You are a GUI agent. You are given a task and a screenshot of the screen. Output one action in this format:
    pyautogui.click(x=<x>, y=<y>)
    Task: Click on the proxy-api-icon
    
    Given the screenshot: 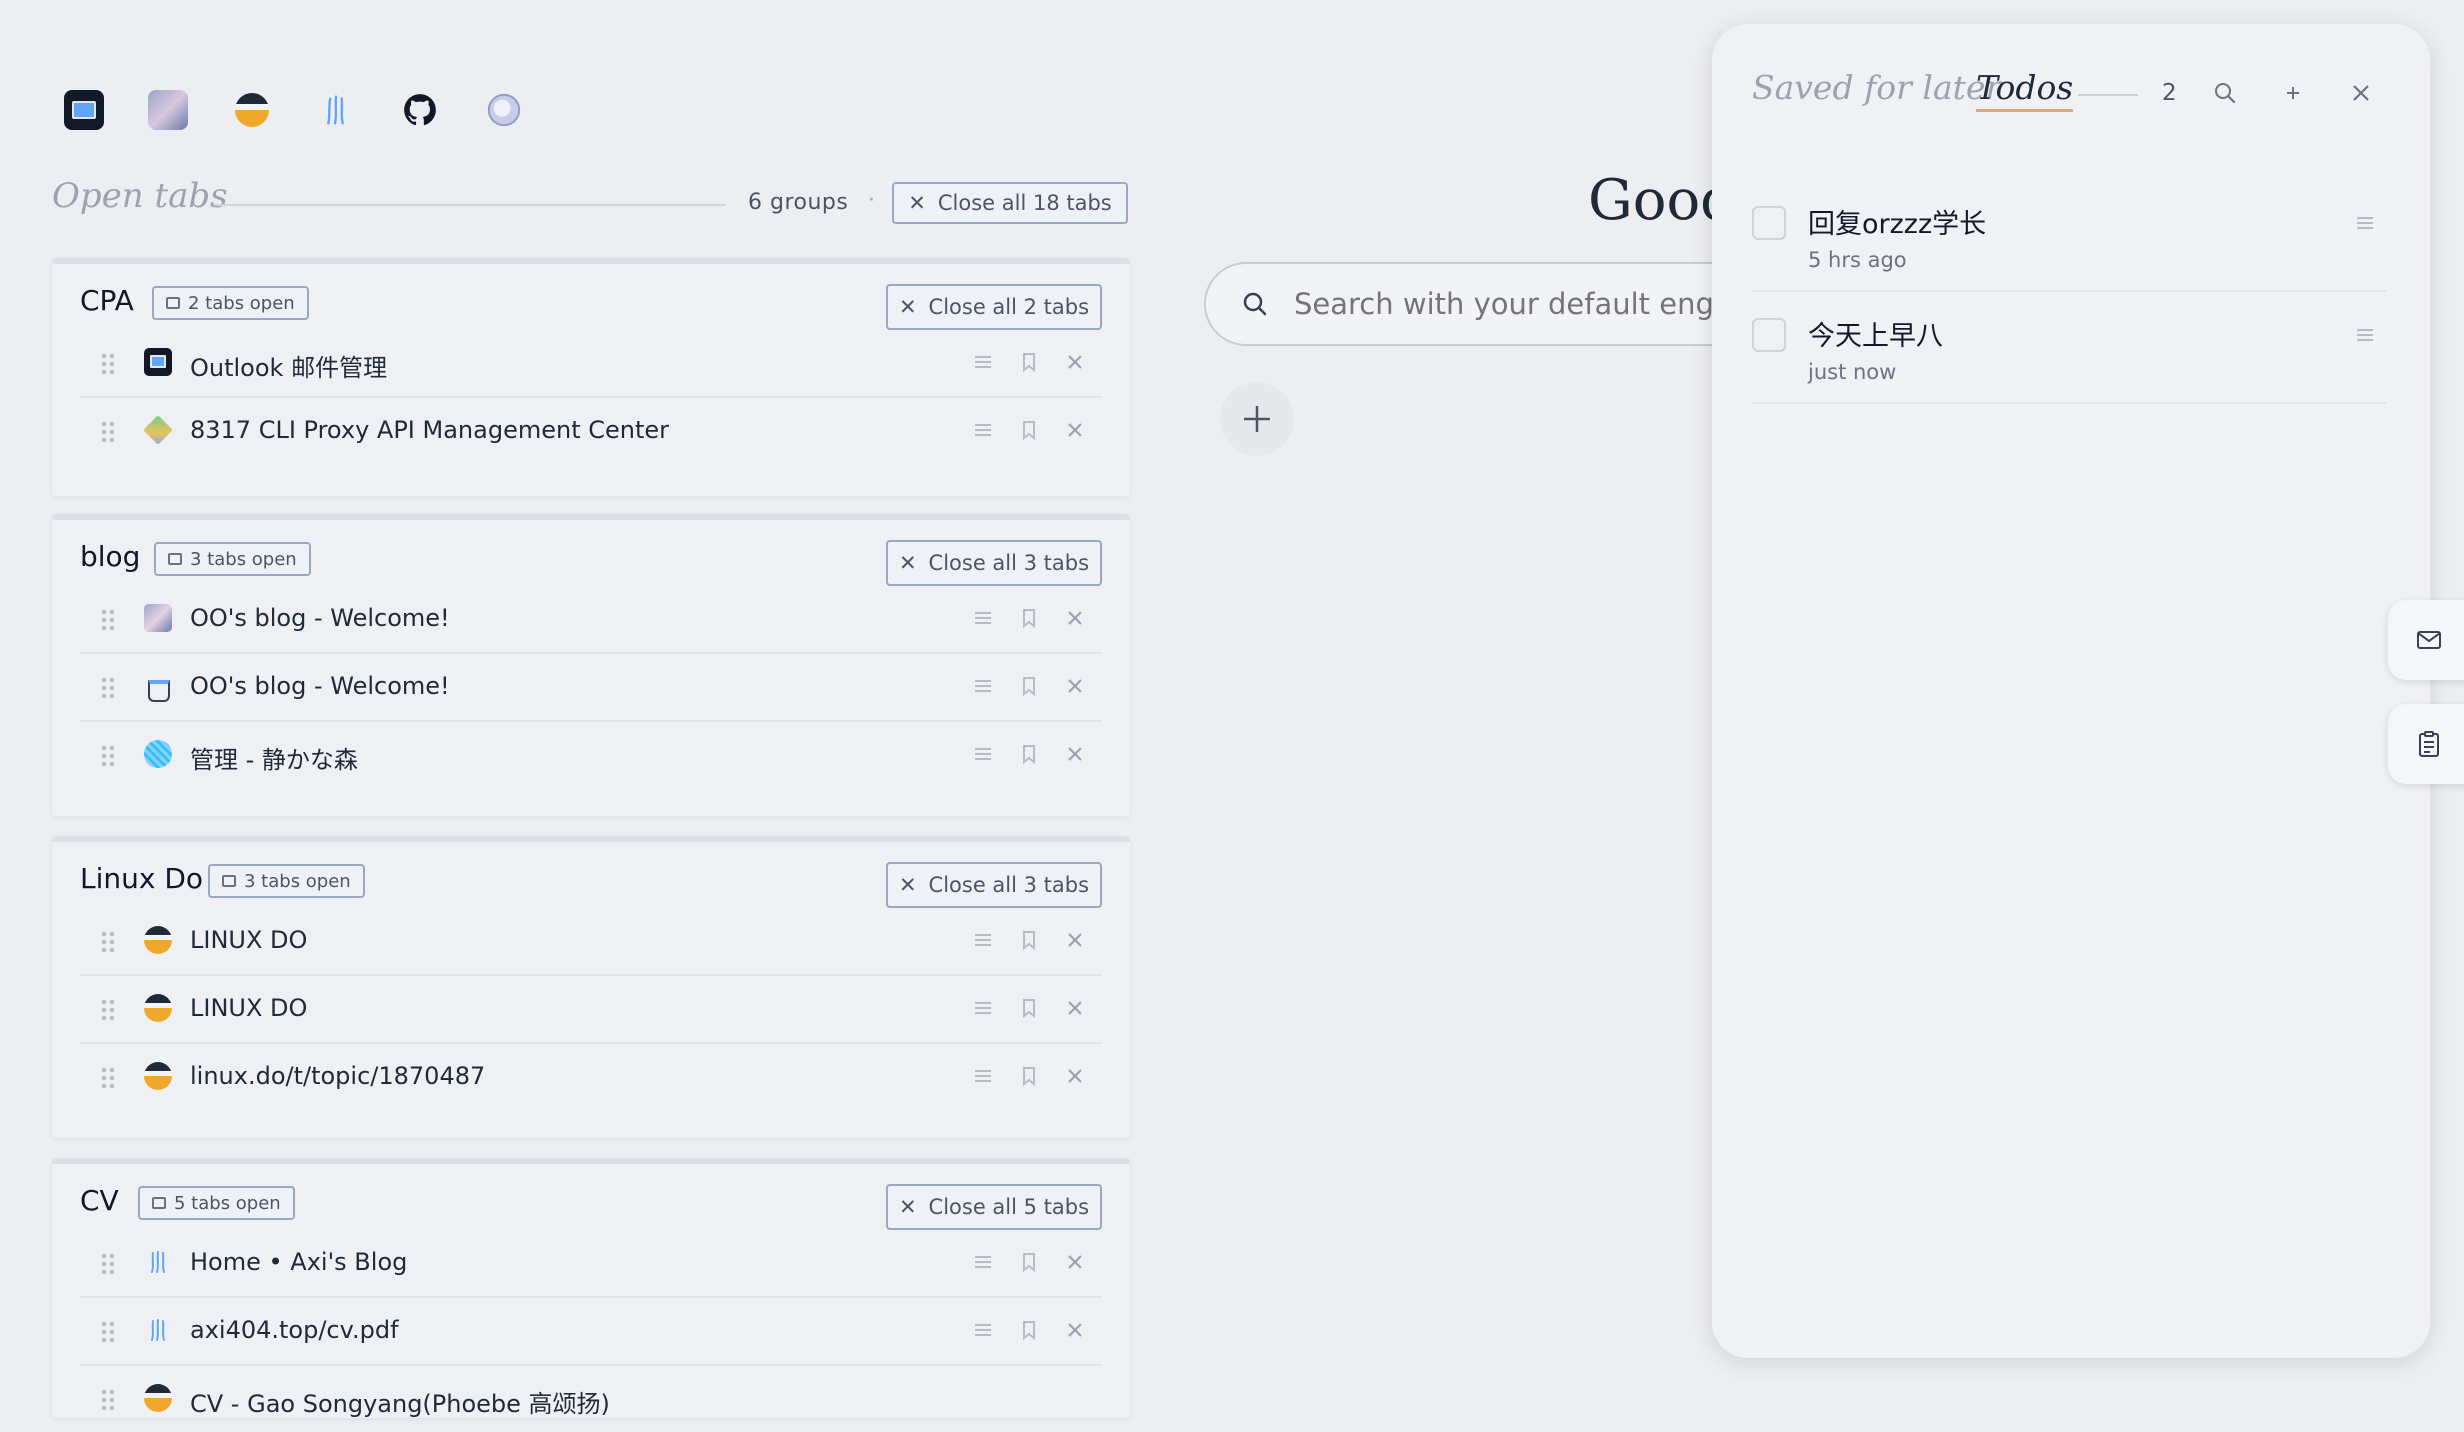 What is the action you would take?
    pyautogui.click(x=158, y=430)
    